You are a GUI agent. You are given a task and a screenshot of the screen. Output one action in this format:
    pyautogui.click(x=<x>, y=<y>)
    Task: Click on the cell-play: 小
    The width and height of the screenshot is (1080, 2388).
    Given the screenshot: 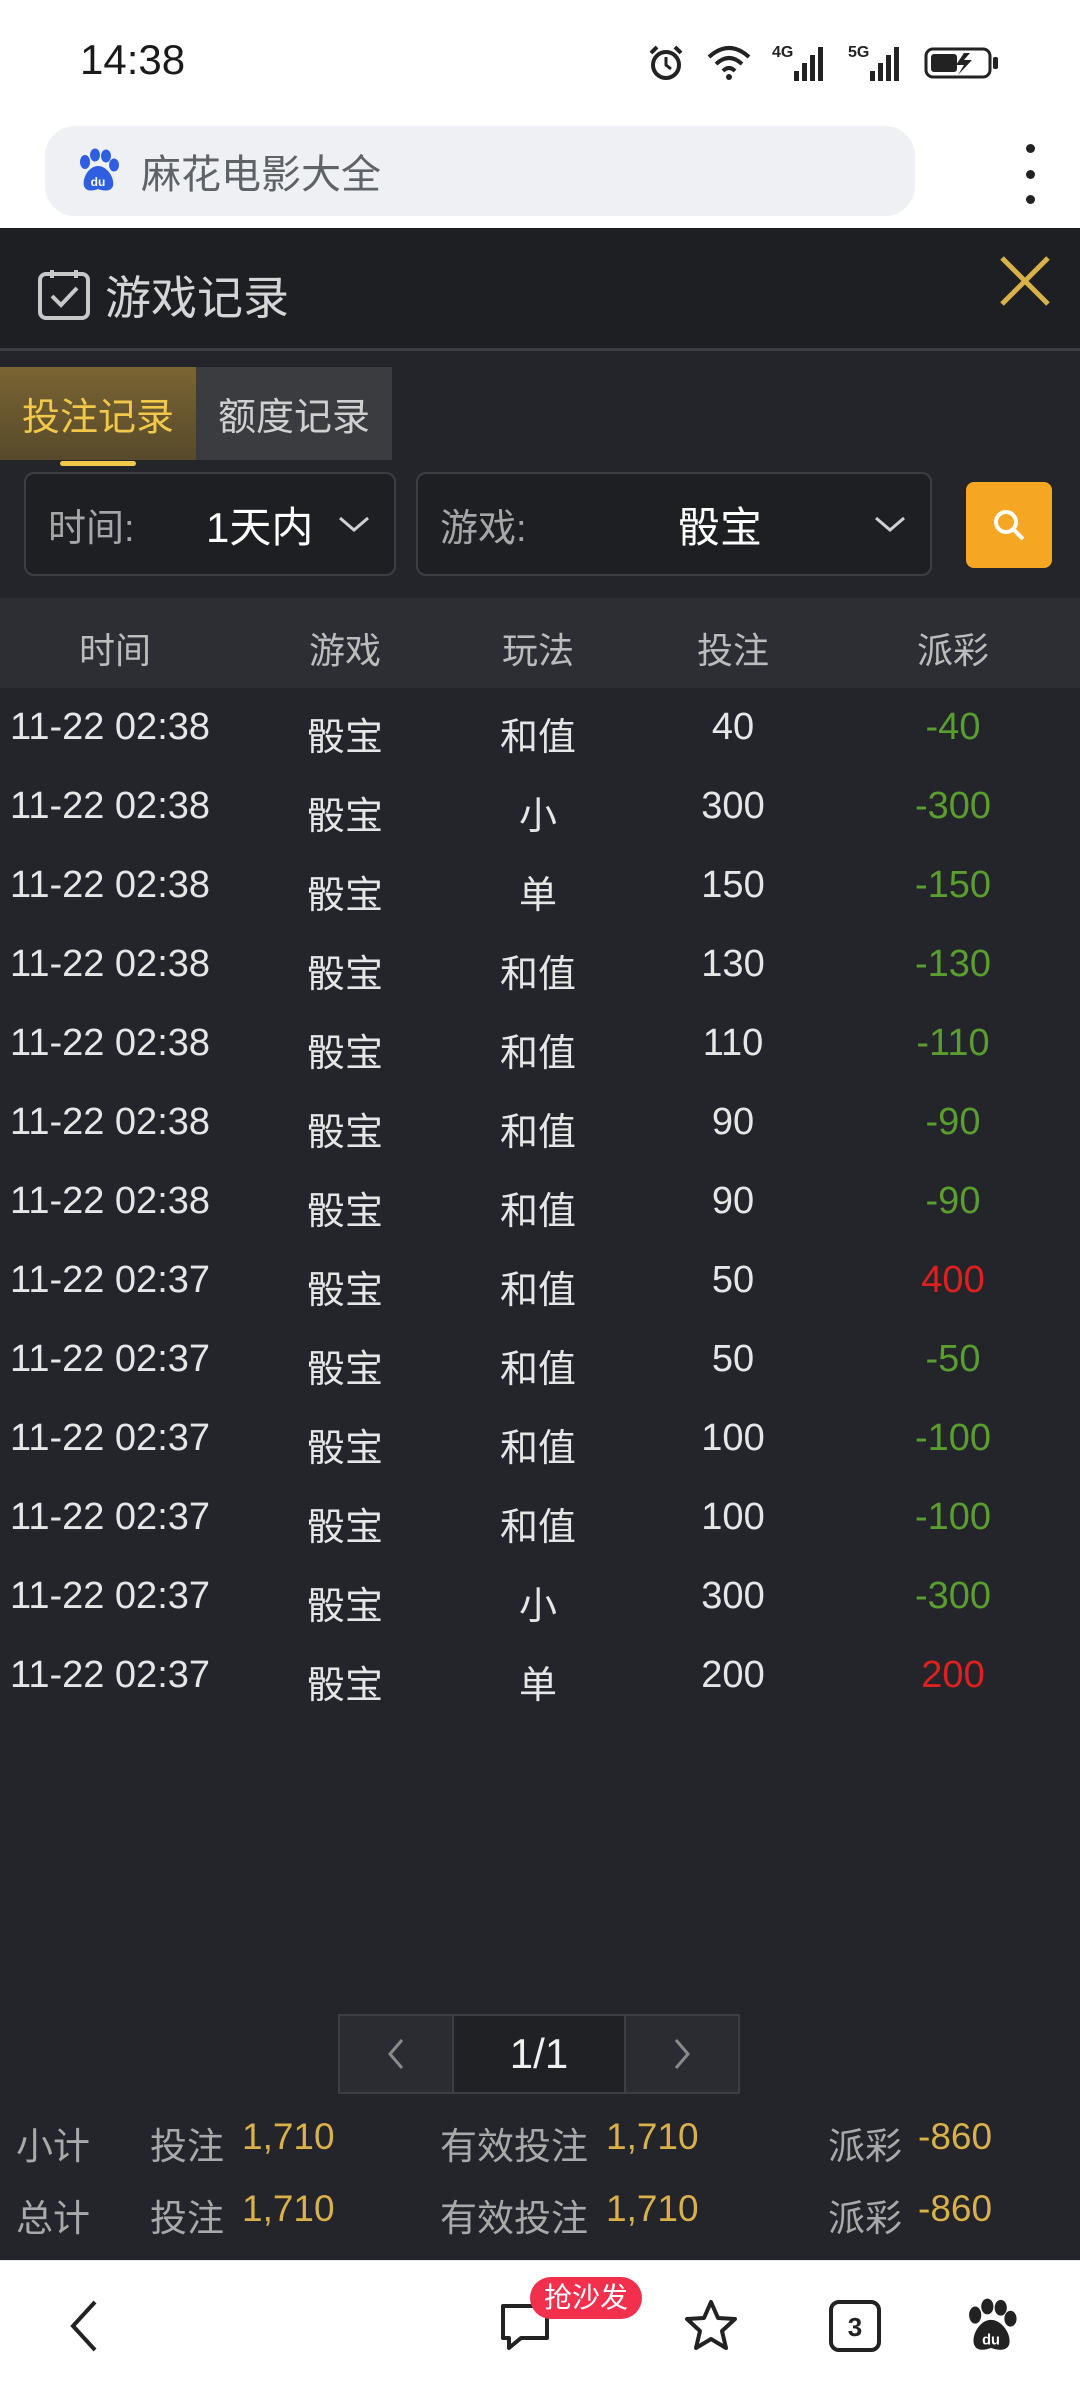 What is the action you would take?
    pyautogui.click(x=537, y=817)
    